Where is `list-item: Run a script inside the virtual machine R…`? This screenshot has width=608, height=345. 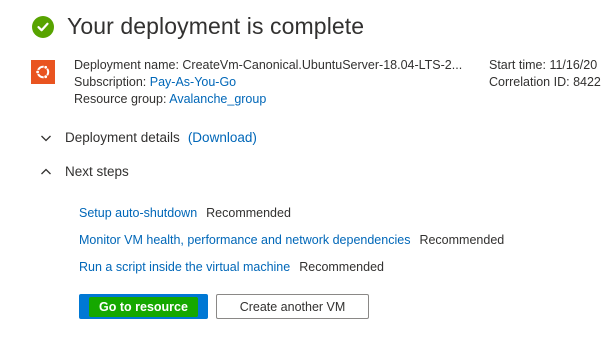
list-item: Run a script inside the virtual machine R… is located at coordinates (231, 267).